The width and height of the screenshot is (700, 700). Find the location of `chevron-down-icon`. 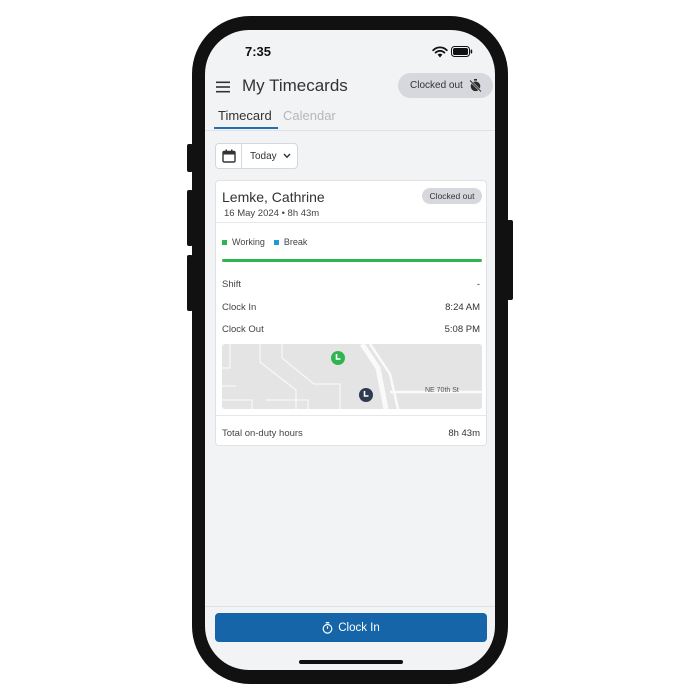

chevron-down-icon is located at coordinates (287, 156).